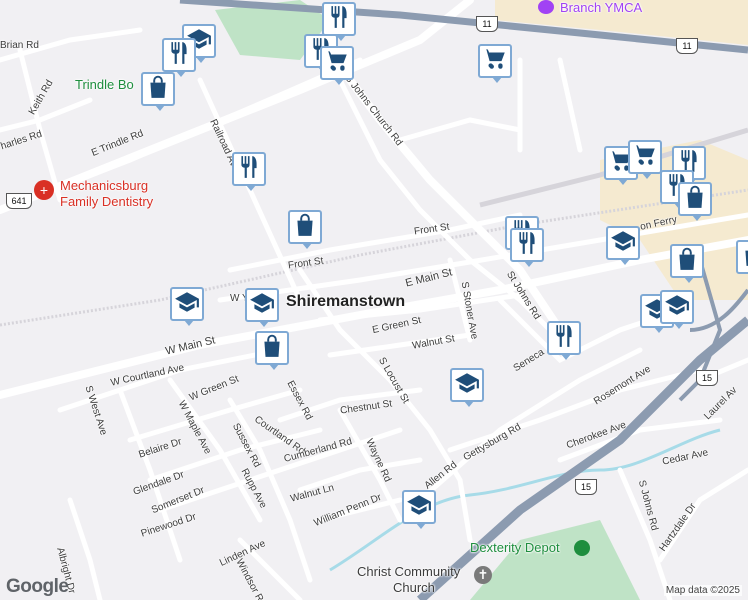  I want to click on us11-shield-east: 11, so click(687, 46).